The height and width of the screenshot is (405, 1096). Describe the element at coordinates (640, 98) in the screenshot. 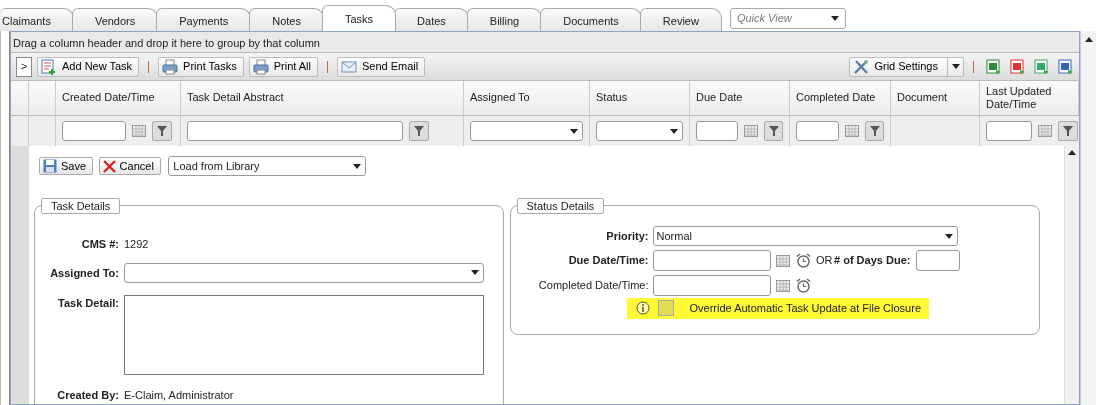

I see `column-header: Status` at that location.